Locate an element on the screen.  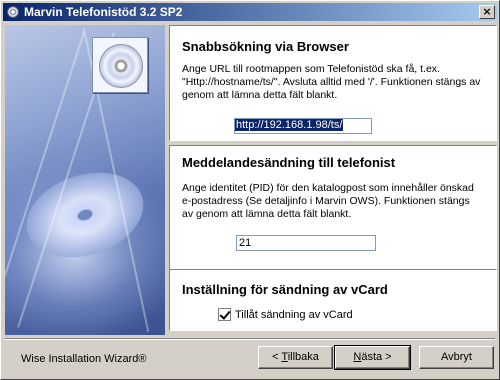
url-input-value: http://192.168.1.98/ts/ is located at coordinates (289, 125).